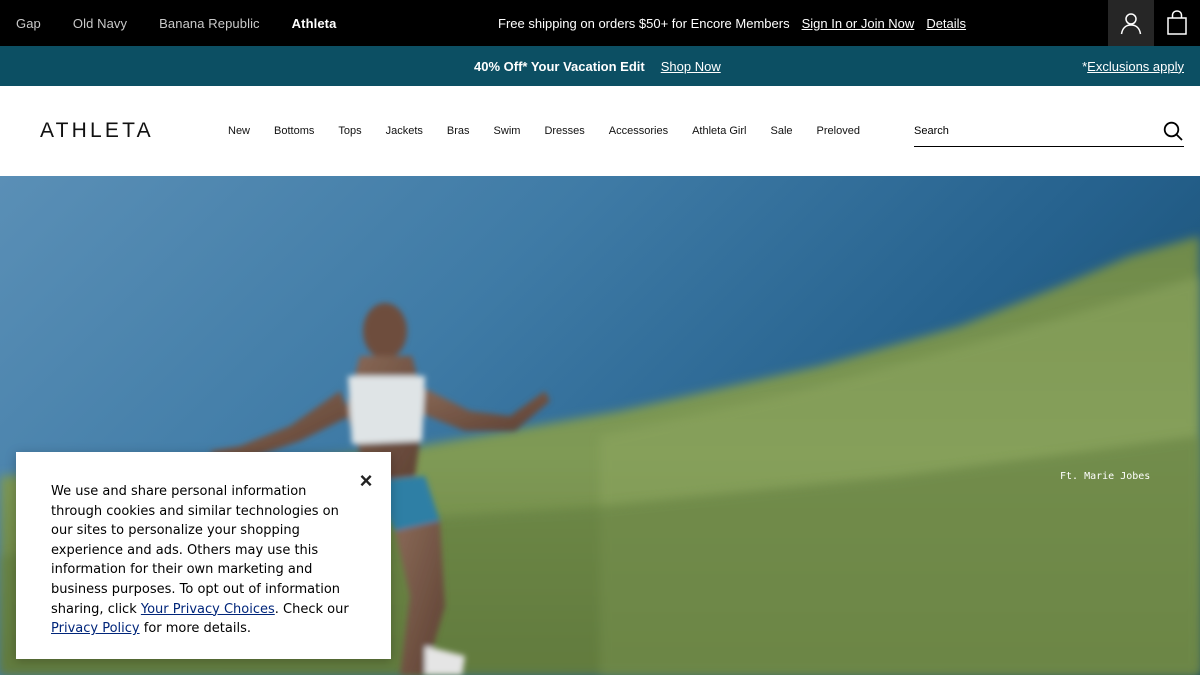 The height and width of the screenshot is (675, 1200). Describe the element at coordinates (564, 131) in the screenshot. I see `nav-item-dresses: Dresses` at that location.